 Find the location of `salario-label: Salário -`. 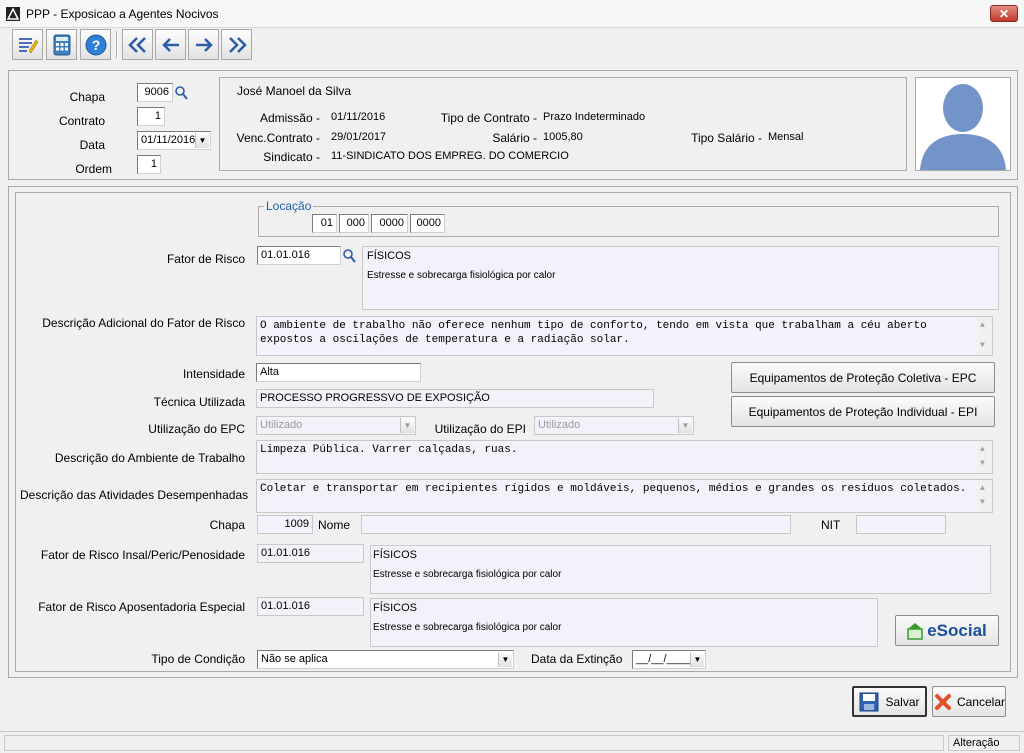

salario-label: Salário - is located at coordinates (514, 138).